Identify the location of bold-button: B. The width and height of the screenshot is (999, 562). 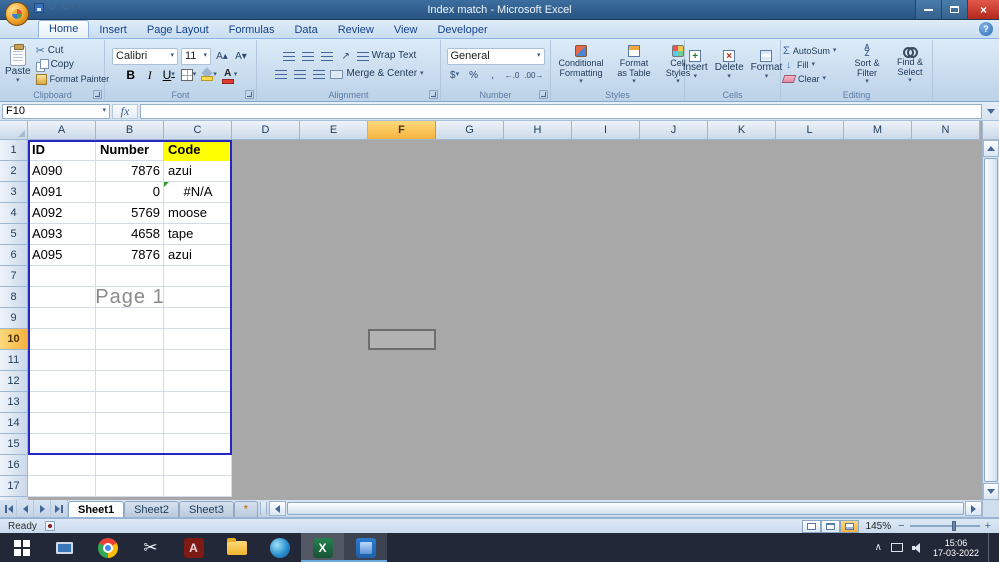
(131, 75).